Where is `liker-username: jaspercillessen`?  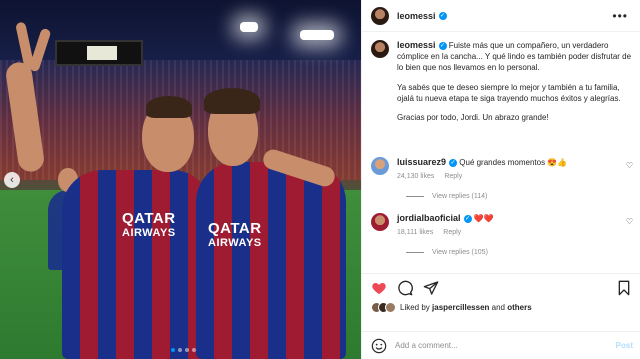 liker-username: jaspercillessen is located at coordinates (460, 307).